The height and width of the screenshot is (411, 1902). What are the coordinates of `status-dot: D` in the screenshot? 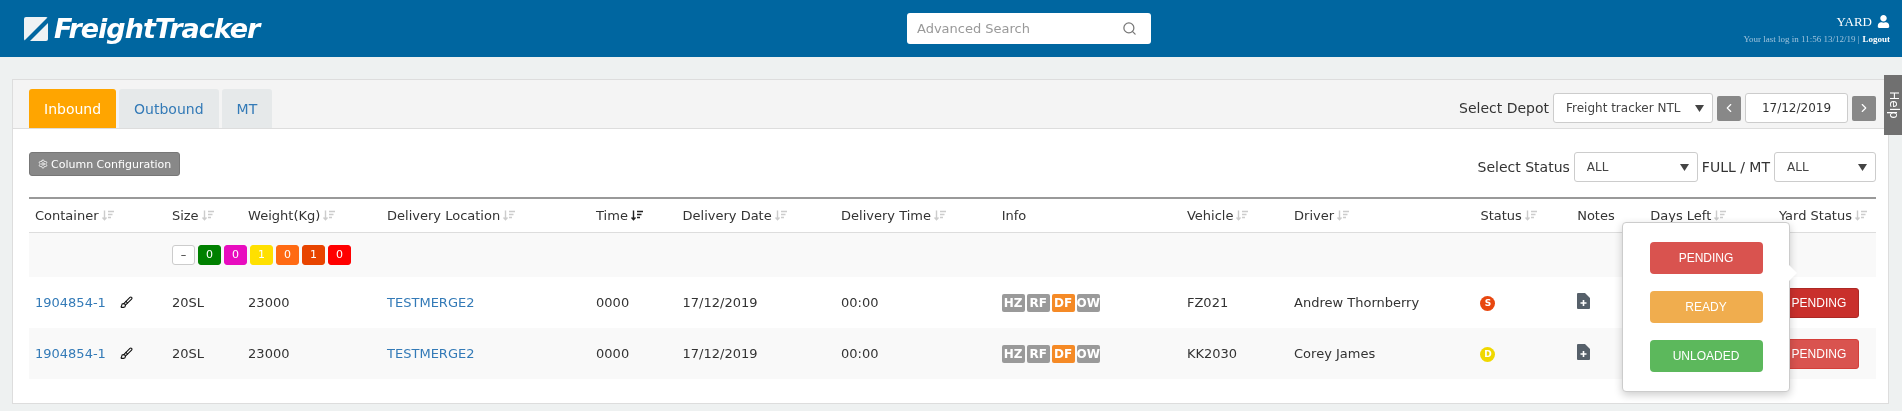 It's located at (1488, 354).